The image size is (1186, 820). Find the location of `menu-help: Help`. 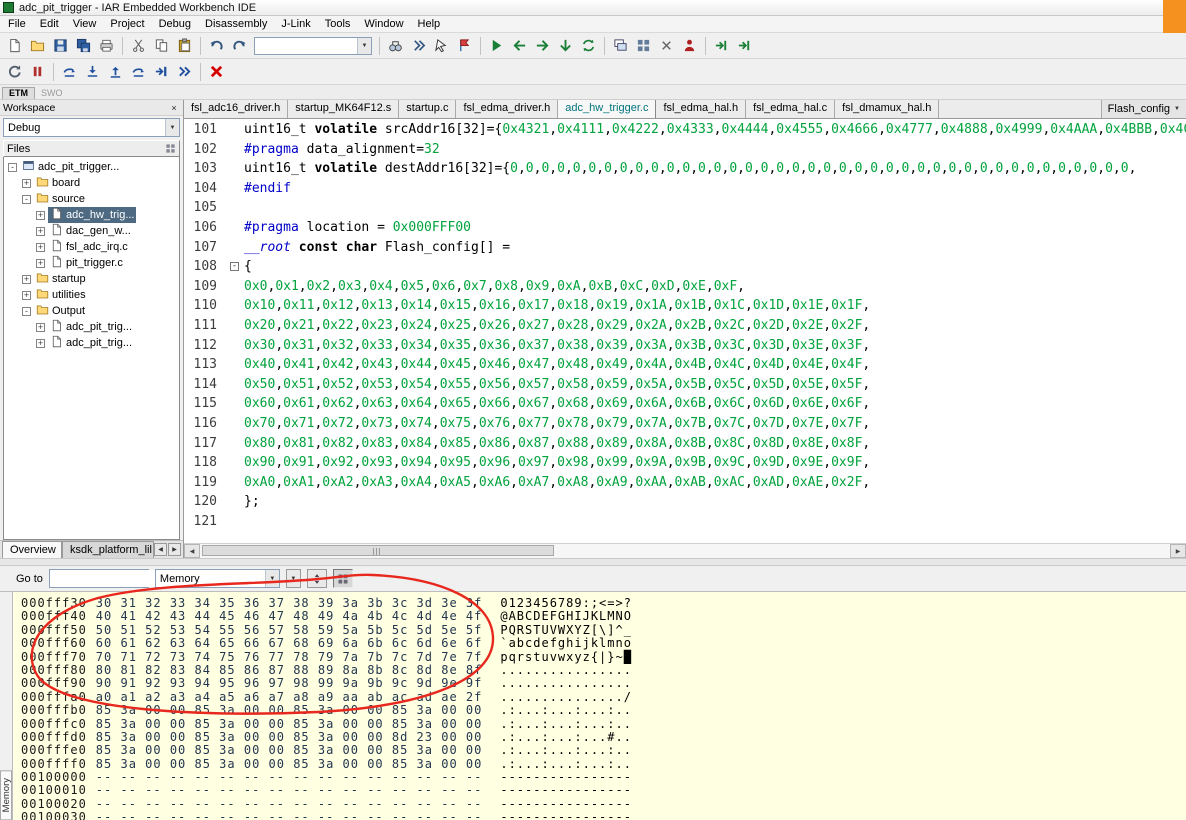

menu-help: Help is located at coordinates (429, 24).